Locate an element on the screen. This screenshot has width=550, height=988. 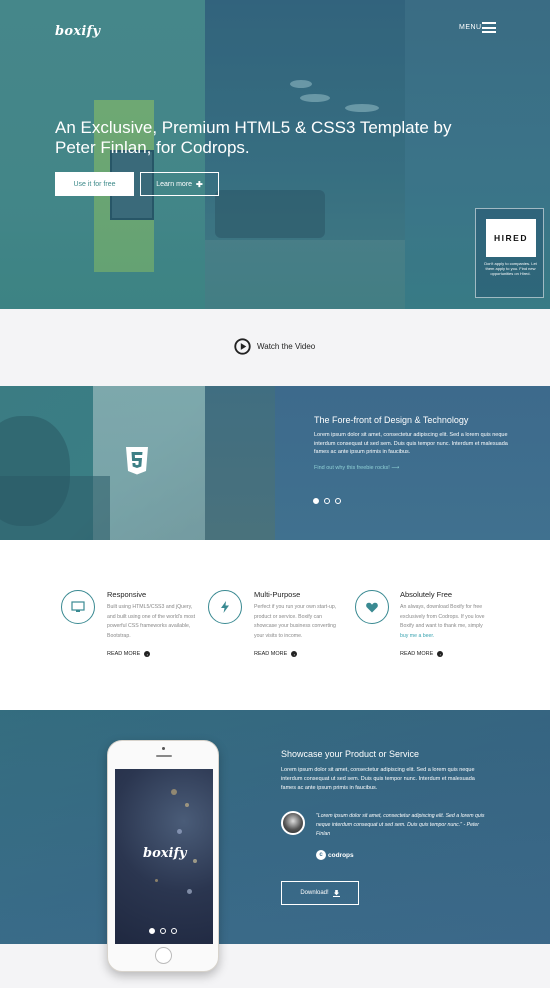
feature-title: Responsive is located at coordinates (127, 594).